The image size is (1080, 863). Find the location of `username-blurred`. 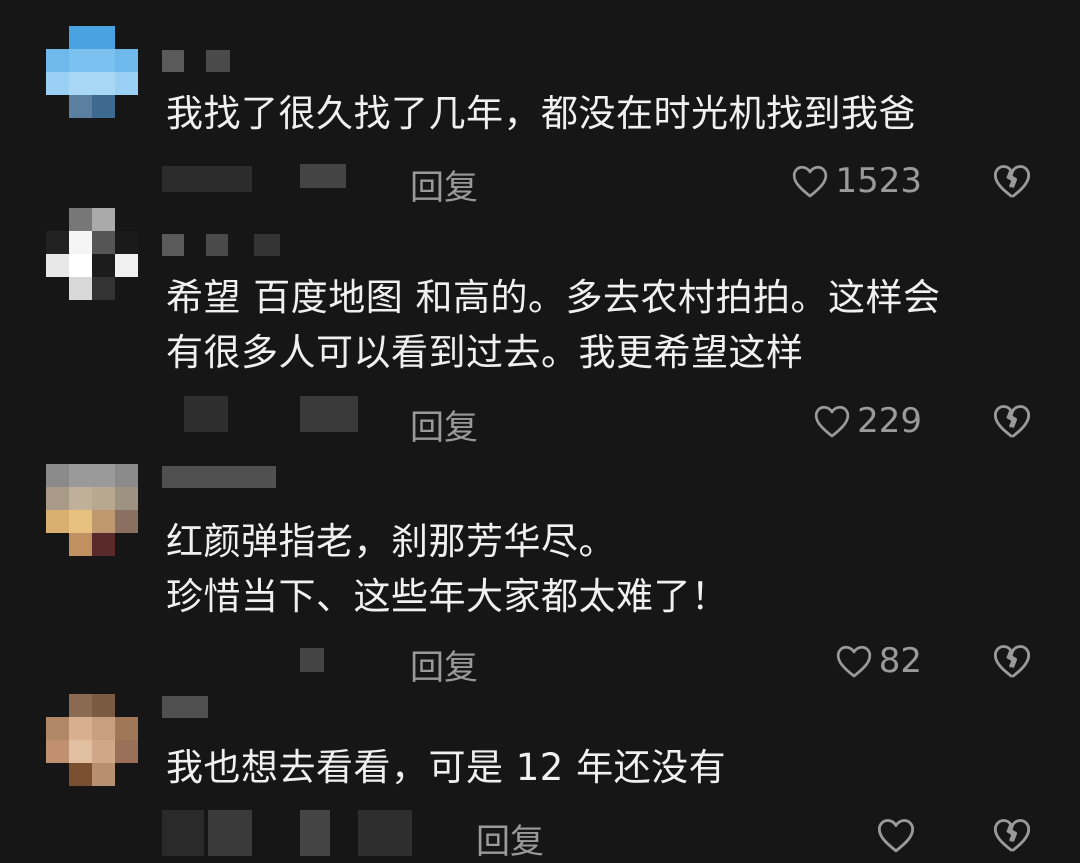

username-blurred is located at coordinates (187, 708).